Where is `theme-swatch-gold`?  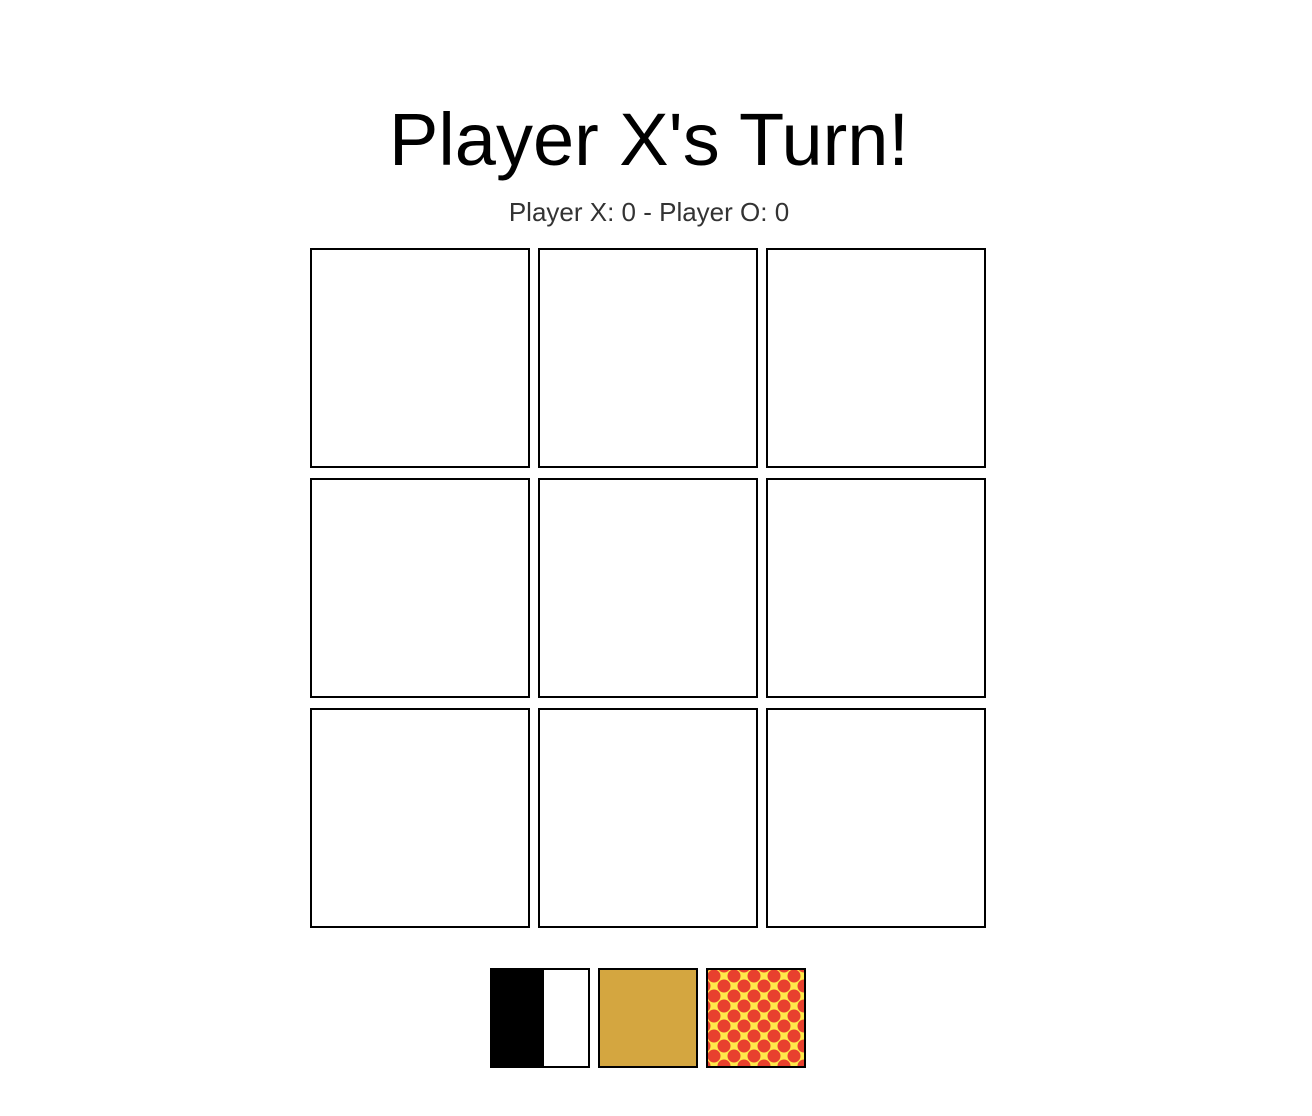 theme-swatch-gold is located at coordinates (648, 1018).